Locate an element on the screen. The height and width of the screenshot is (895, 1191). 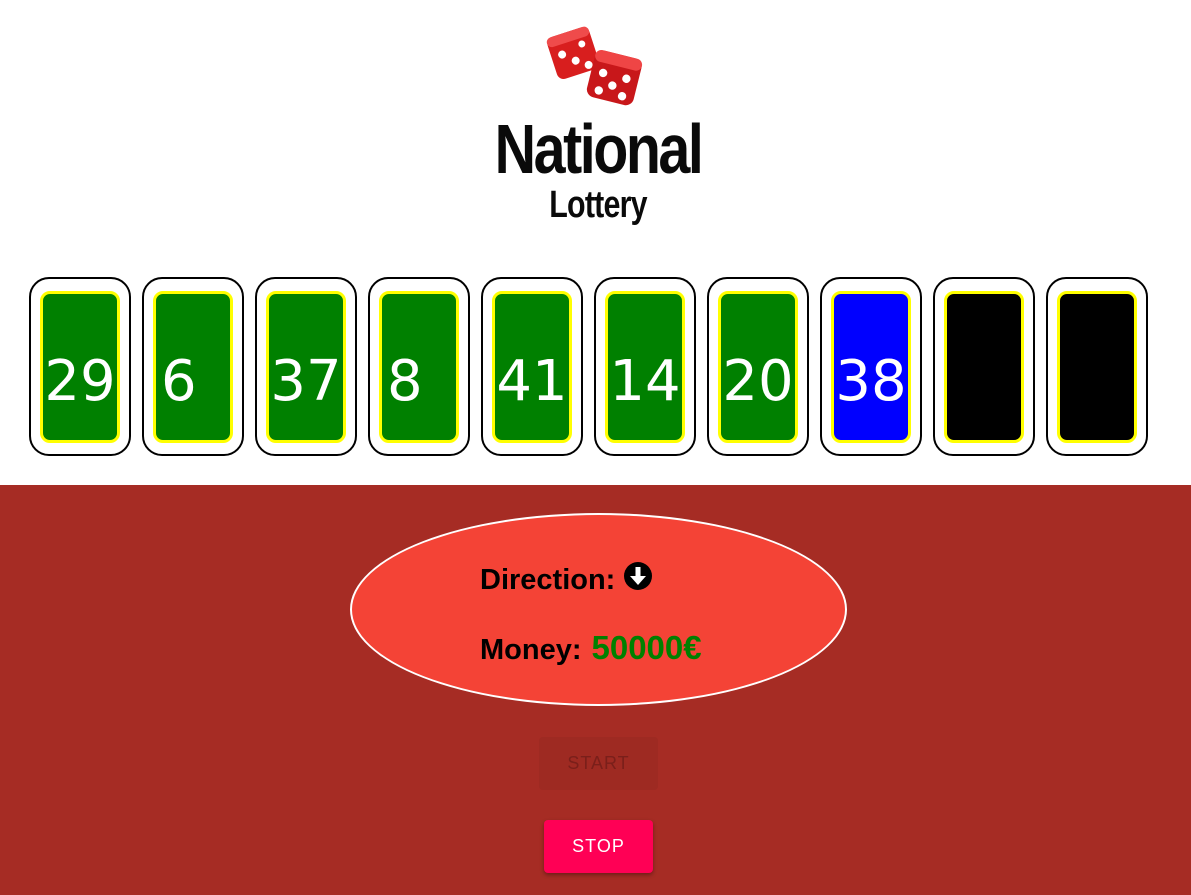
money-row: Money: 50000€ is located at coordinates (591, 648).